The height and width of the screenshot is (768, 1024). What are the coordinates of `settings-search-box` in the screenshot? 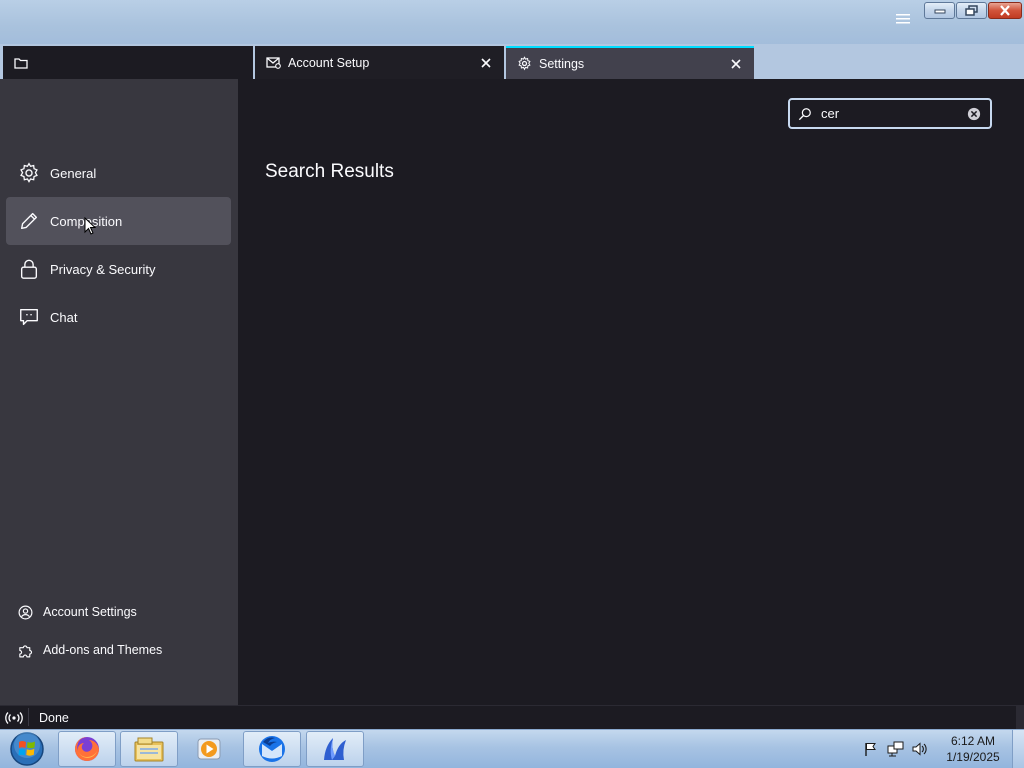 It's located at (890, 113).